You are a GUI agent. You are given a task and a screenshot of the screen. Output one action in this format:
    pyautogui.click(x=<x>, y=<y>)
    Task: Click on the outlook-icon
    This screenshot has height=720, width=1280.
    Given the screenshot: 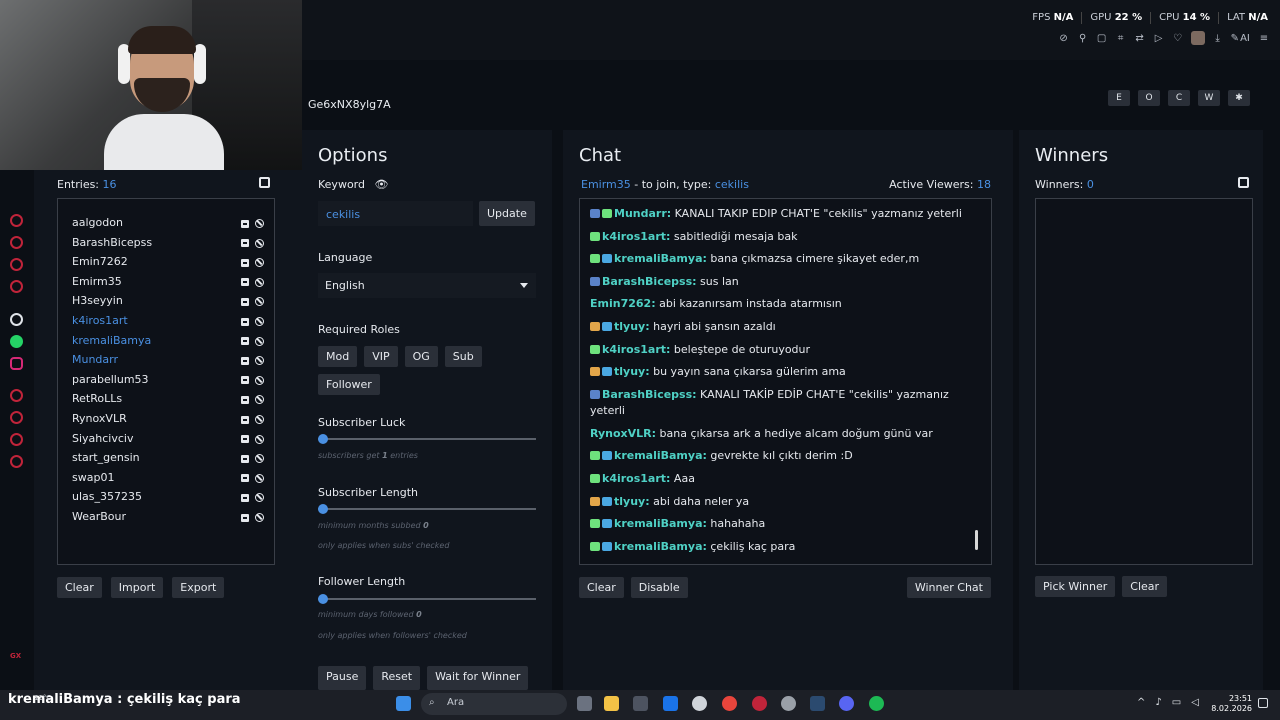 What is the action you would take?
    pyautogui.click(x=670, y=703)
    